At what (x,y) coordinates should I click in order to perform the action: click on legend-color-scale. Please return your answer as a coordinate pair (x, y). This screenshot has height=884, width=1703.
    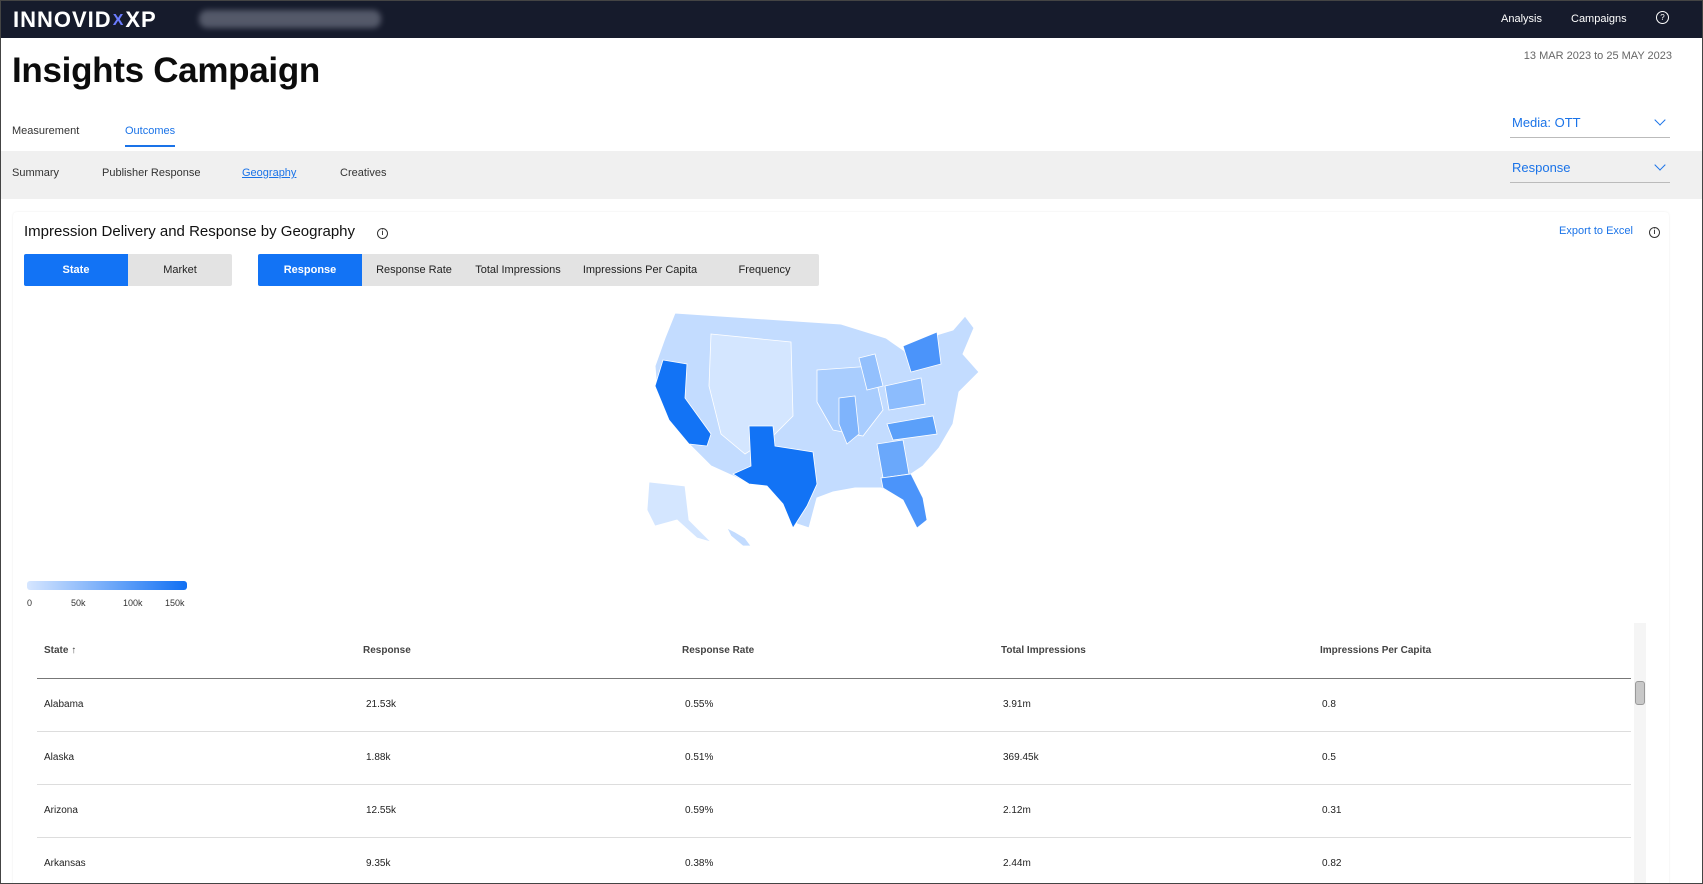
    Looking at the image, I should click on (107, 585).